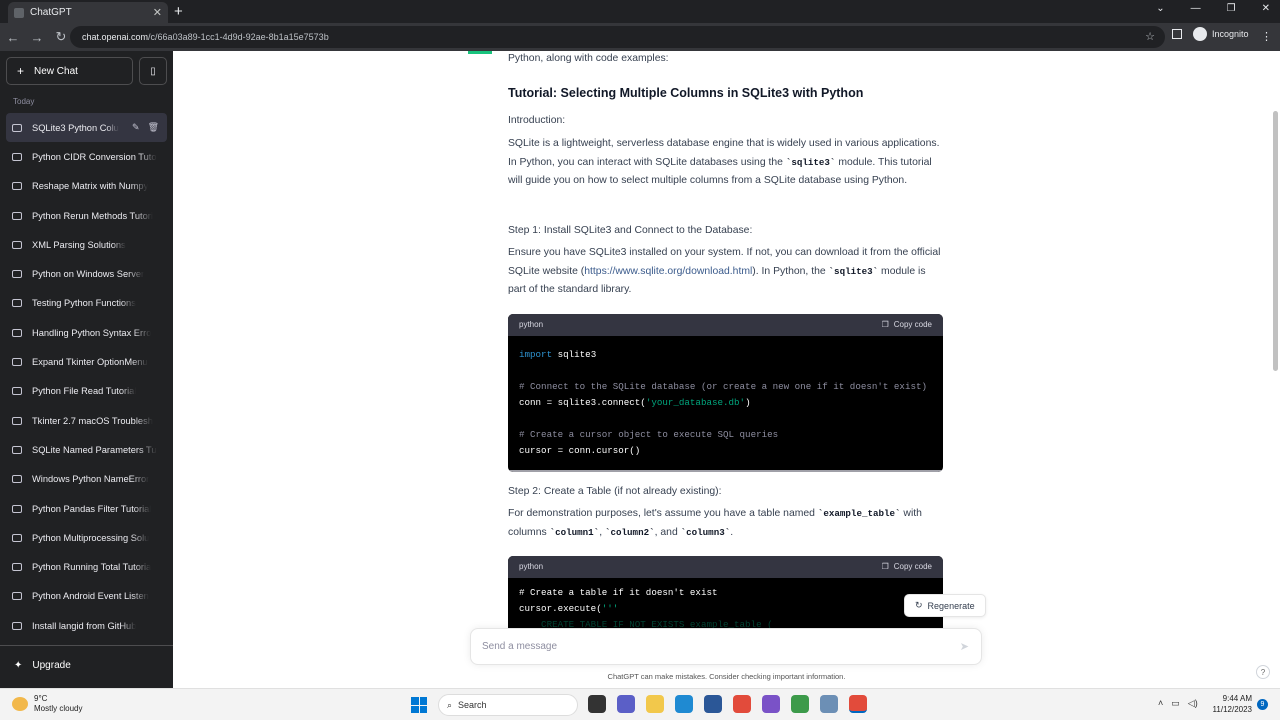 The width and height of the screenshot is (1280, 720). I want to click on new-chat-button: + New Chat, so click(69, 71).